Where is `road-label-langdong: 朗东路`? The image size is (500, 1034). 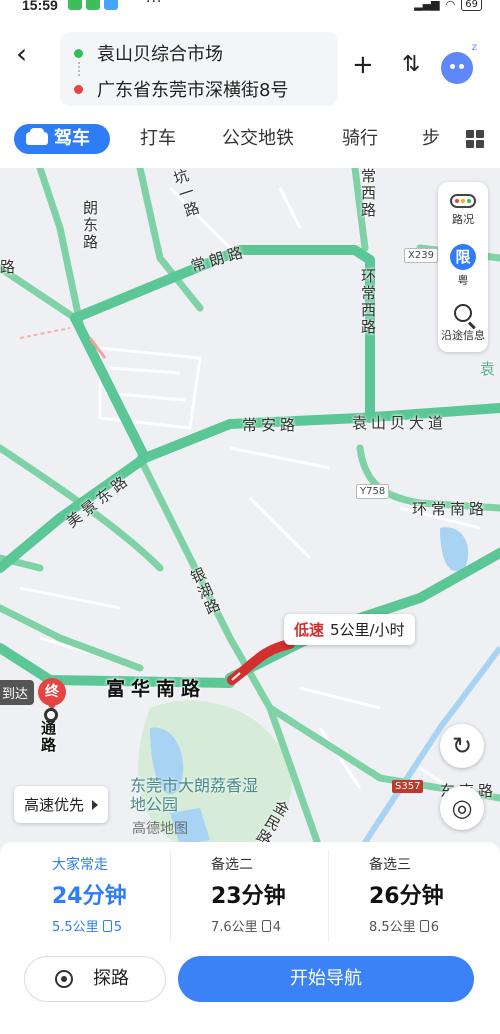 road-label-langdong: 朗东路 is located at coordinates (90, 225).